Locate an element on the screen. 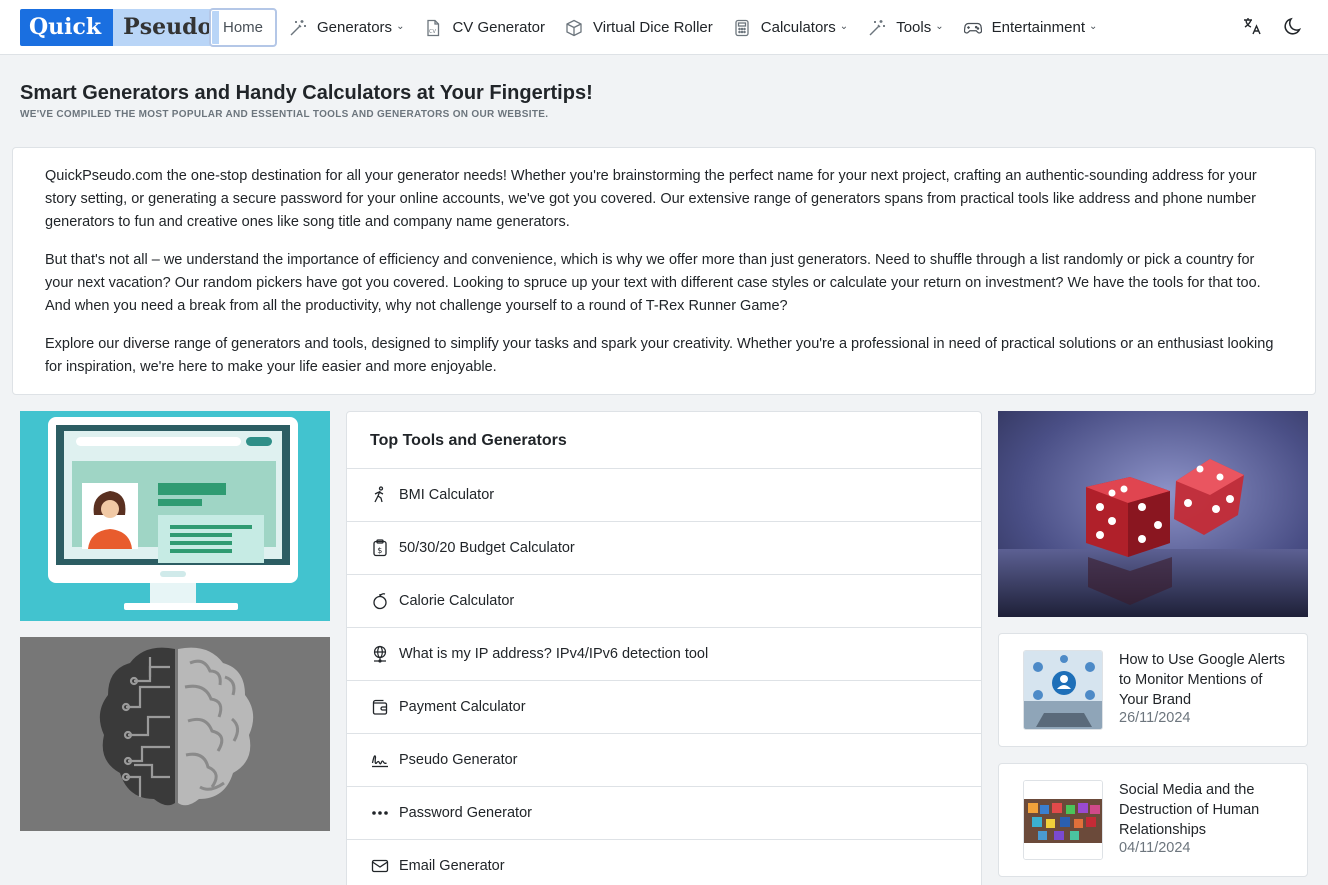 Image resolution: width=1328 pixels, height=885 pixels. tool-link-bmi-calculator: BMI Calculator is located at coordinates (664, 495).